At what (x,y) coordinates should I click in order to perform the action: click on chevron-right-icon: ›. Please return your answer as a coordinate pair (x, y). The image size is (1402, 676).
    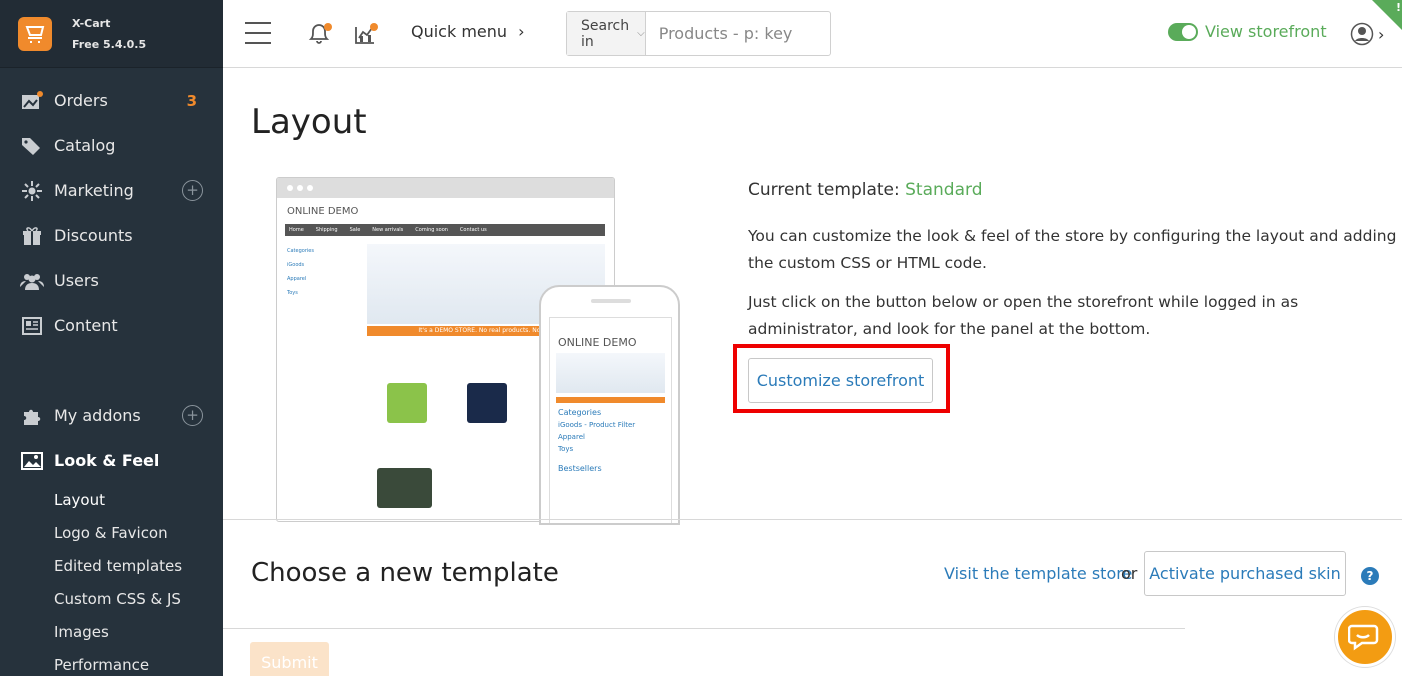
    Looking at the image, I should click on (521, 31).